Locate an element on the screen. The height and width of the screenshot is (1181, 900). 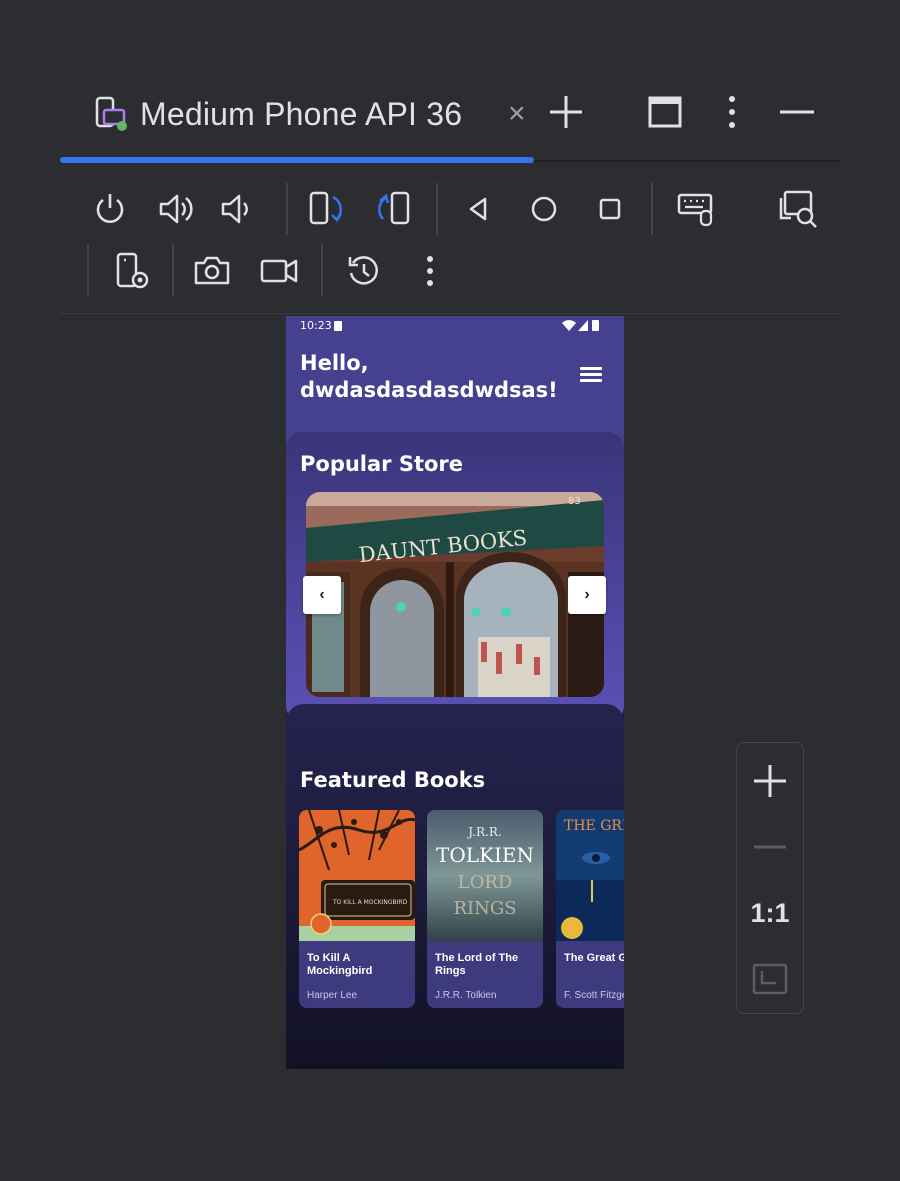
more-options-button is located at coordinates (430, 271).